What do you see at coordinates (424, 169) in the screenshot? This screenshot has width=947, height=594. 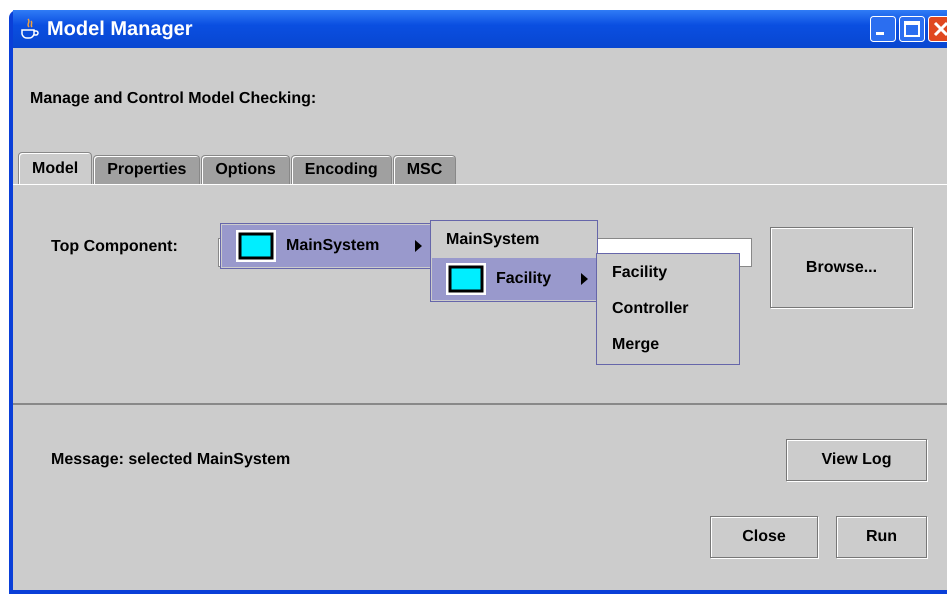 I see `tab: MSC` at bounding box center [424, 169].